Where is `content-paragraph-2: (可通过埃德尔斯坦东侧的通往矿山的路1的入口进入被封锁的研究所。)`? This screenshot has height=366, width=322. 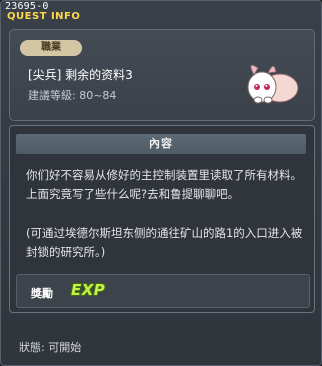
content-paragraph-2: (可通过埃德尔斯坦东侧的通往矿山的路1的入口进入被封锁的研究所。) is located at coordinates (164, 242).